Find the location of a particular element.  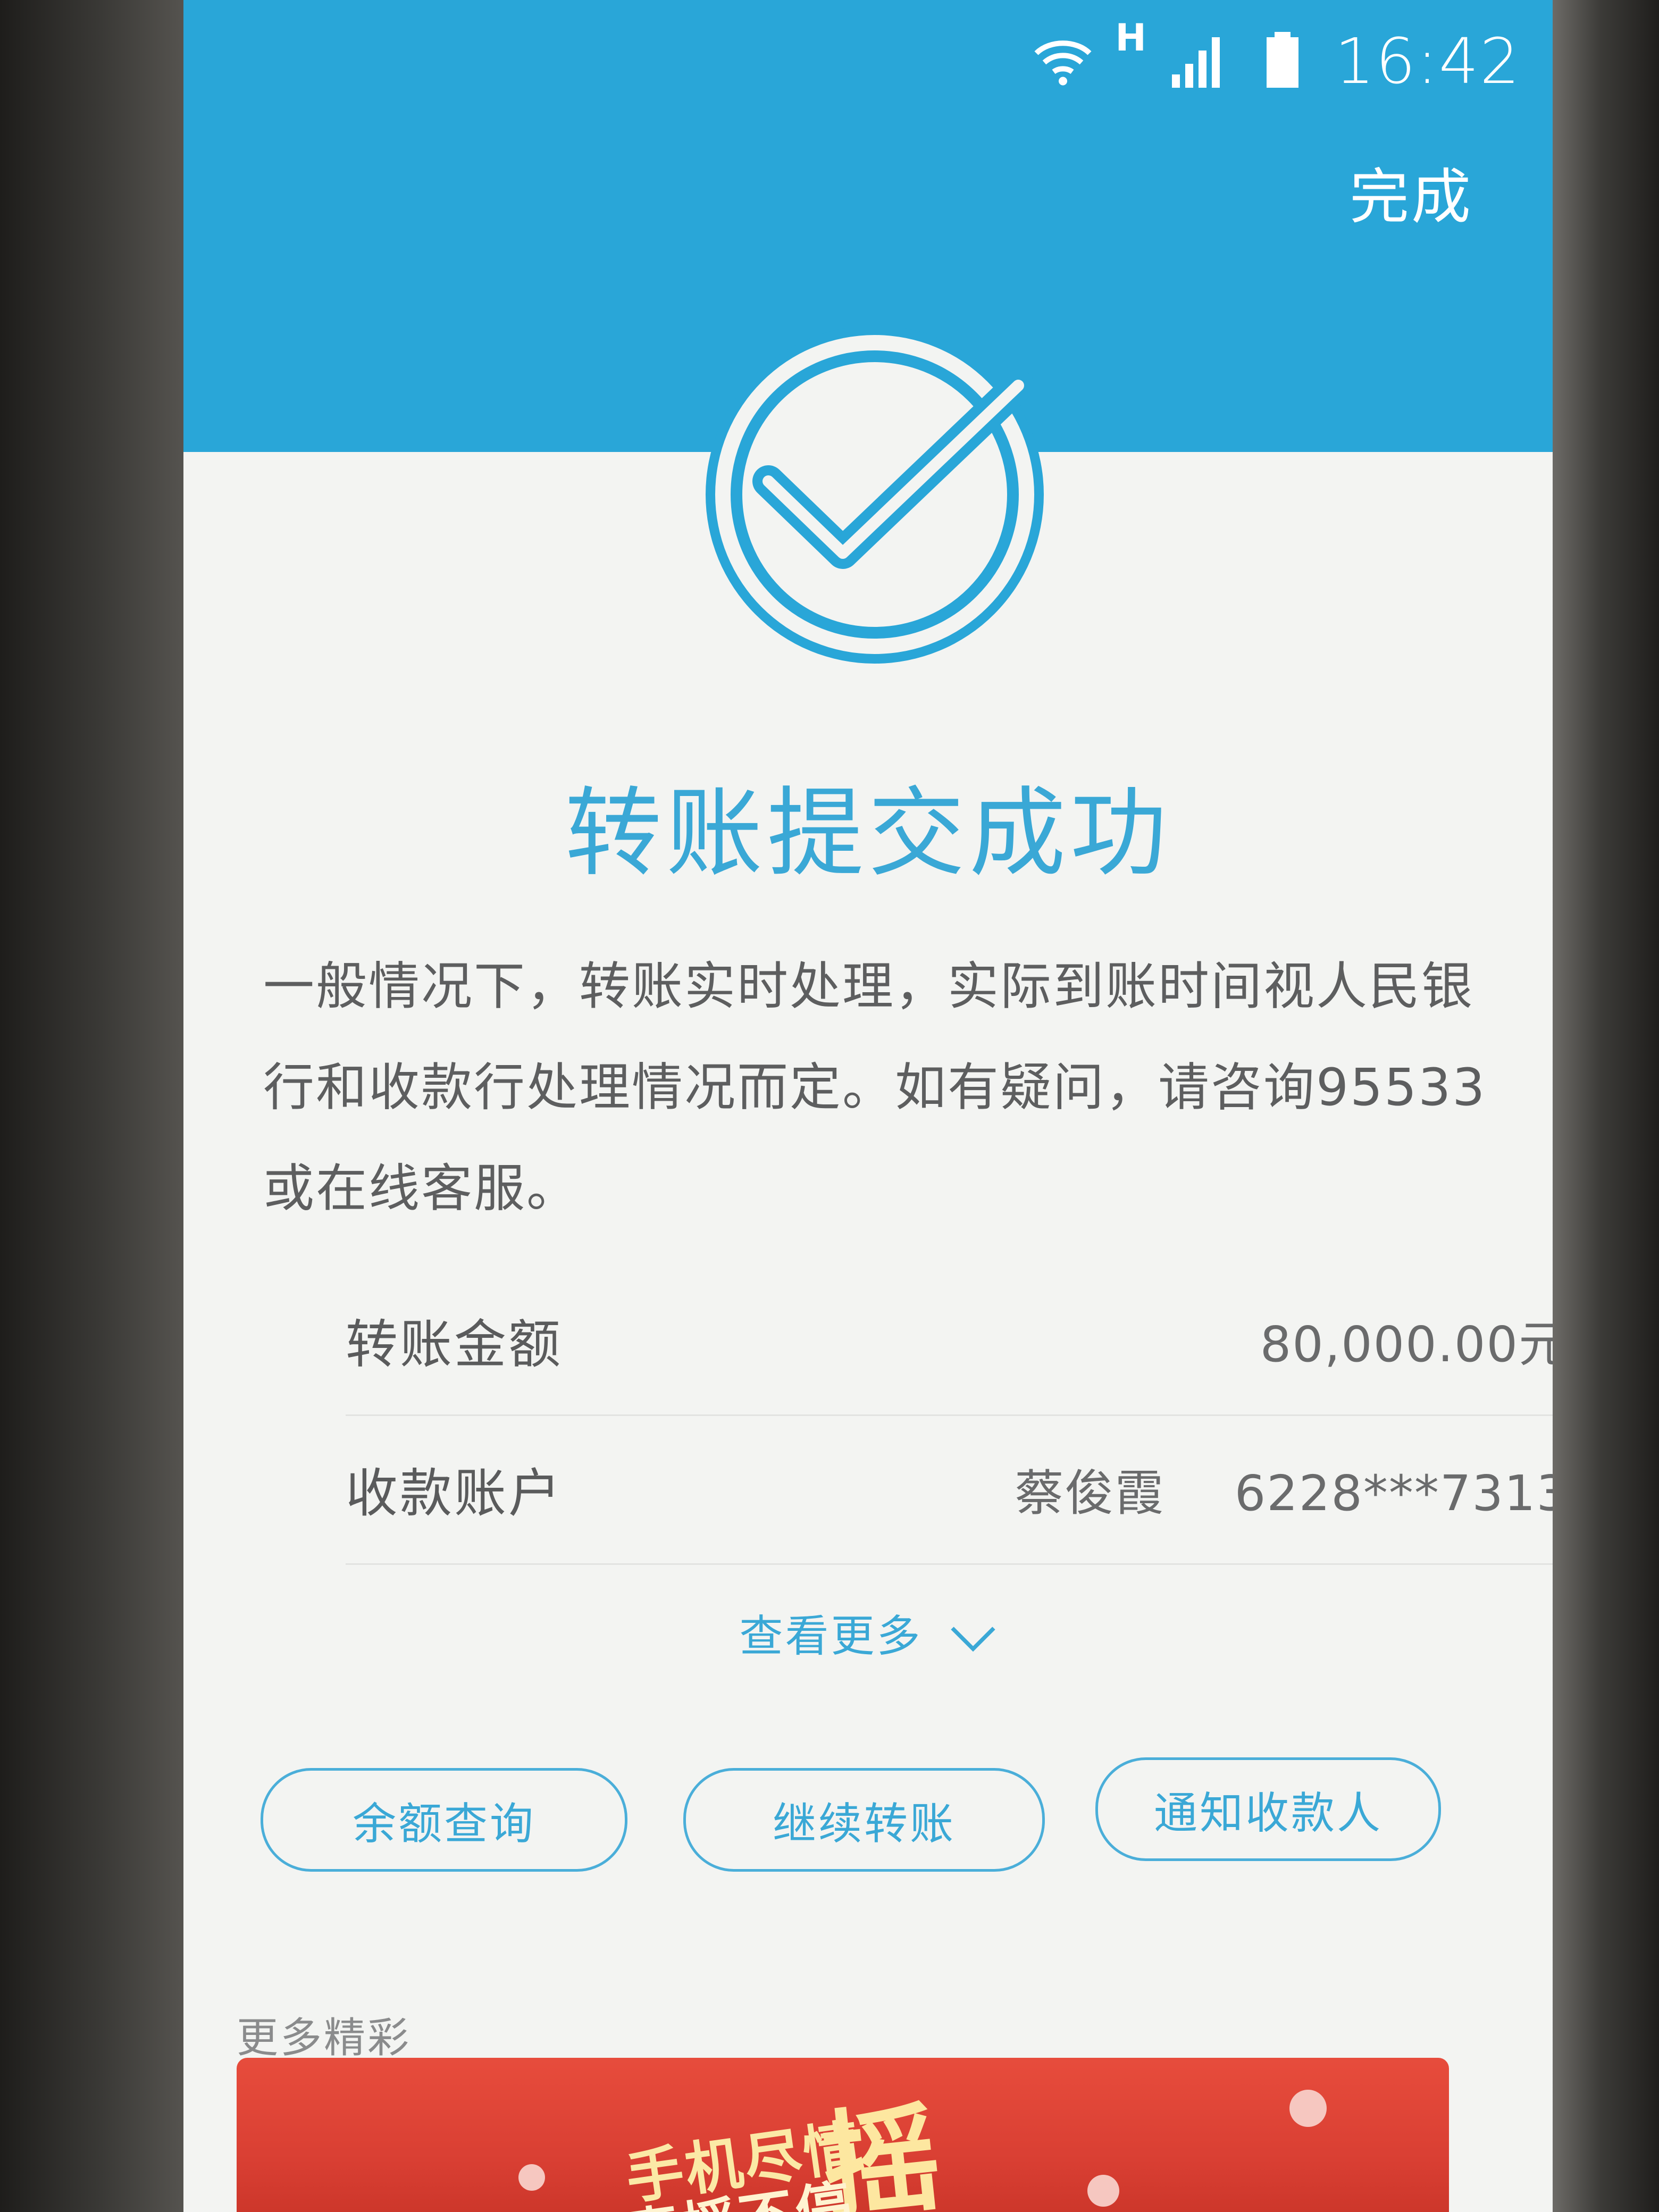

device-bezel-left is located at coordinates (91, 1106).